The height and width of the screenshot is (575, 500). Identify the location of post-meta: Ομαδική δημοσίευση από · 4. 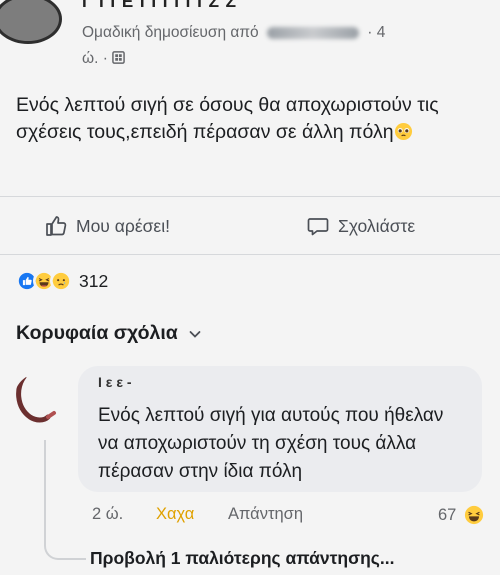
(233, 33).